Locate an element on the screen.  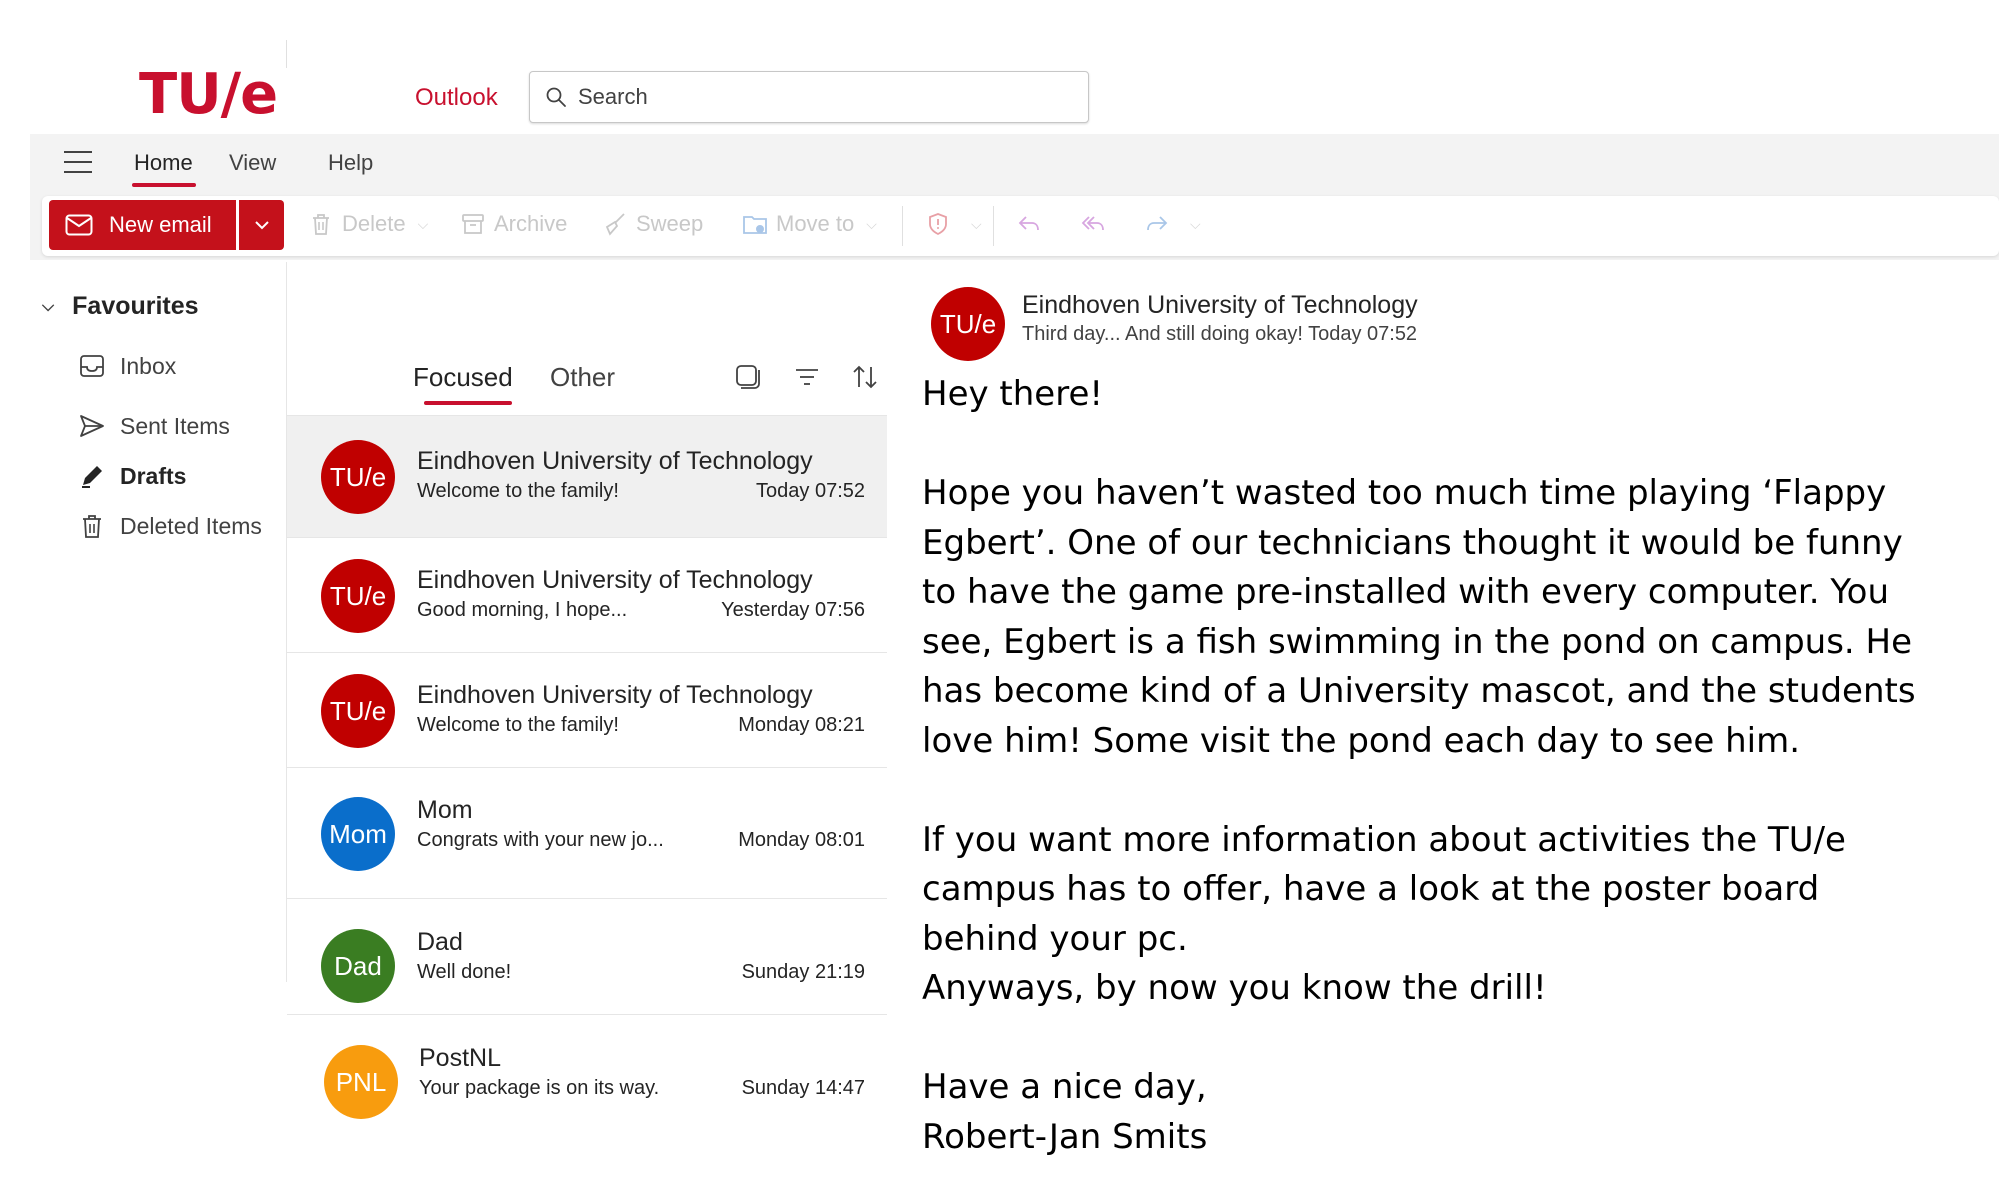
nav-item-drafts: Drafts is located at coordinates (132, 476).